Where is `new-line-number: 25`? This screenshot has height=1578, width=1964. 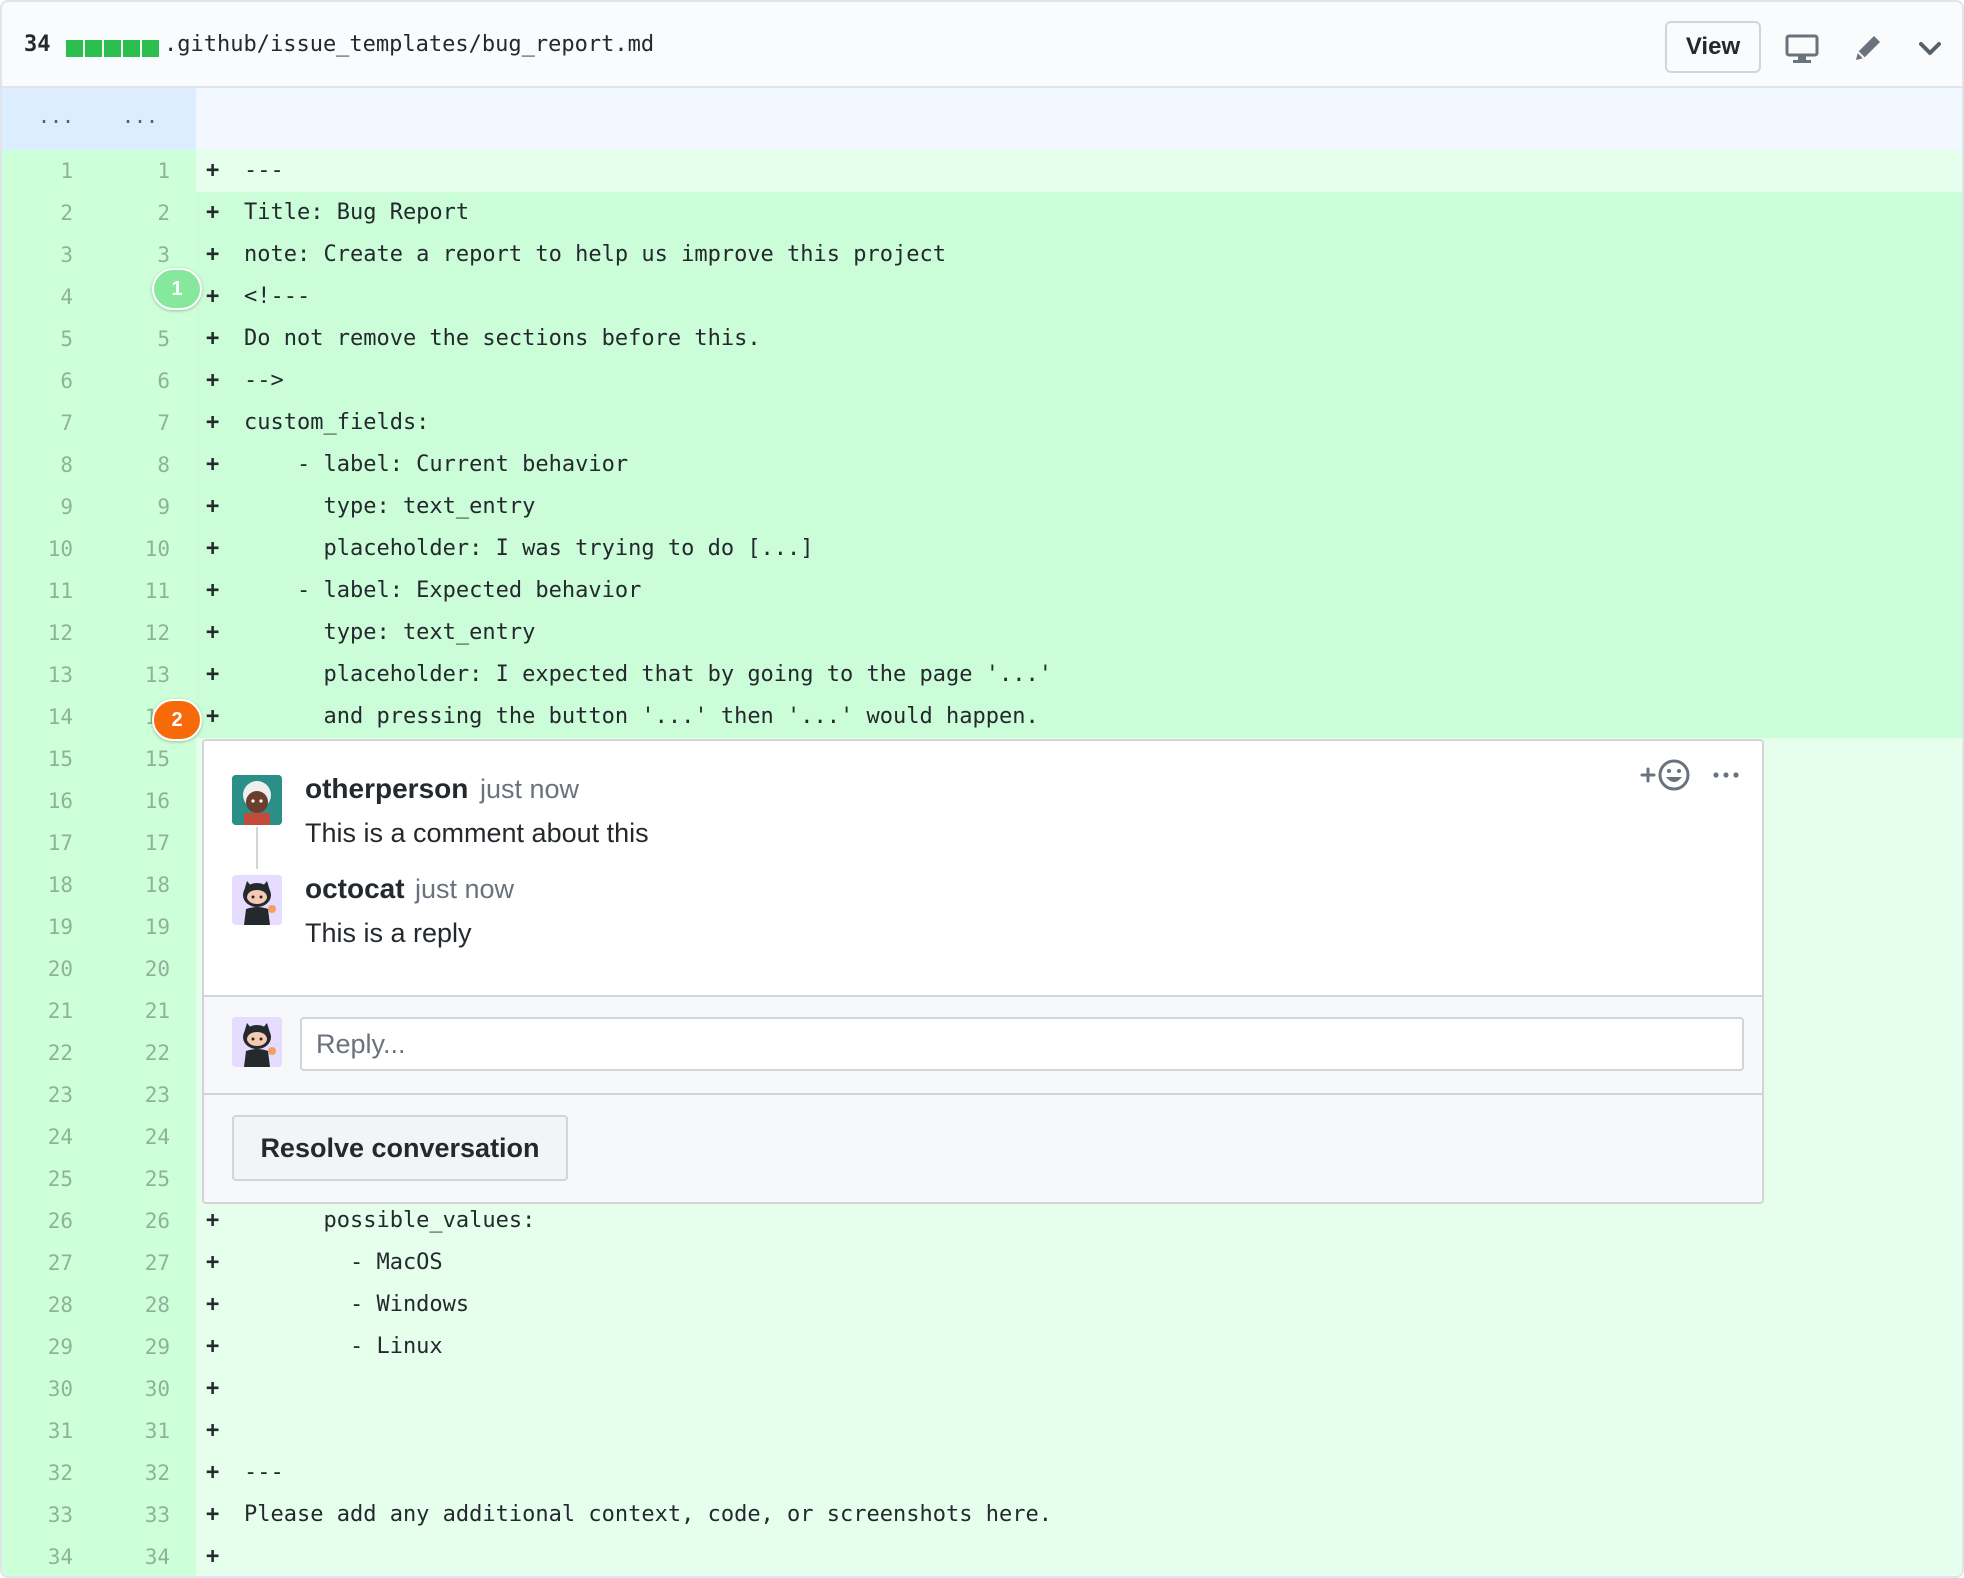
new-line-number: 25 is located at coordinates (147, 1179).